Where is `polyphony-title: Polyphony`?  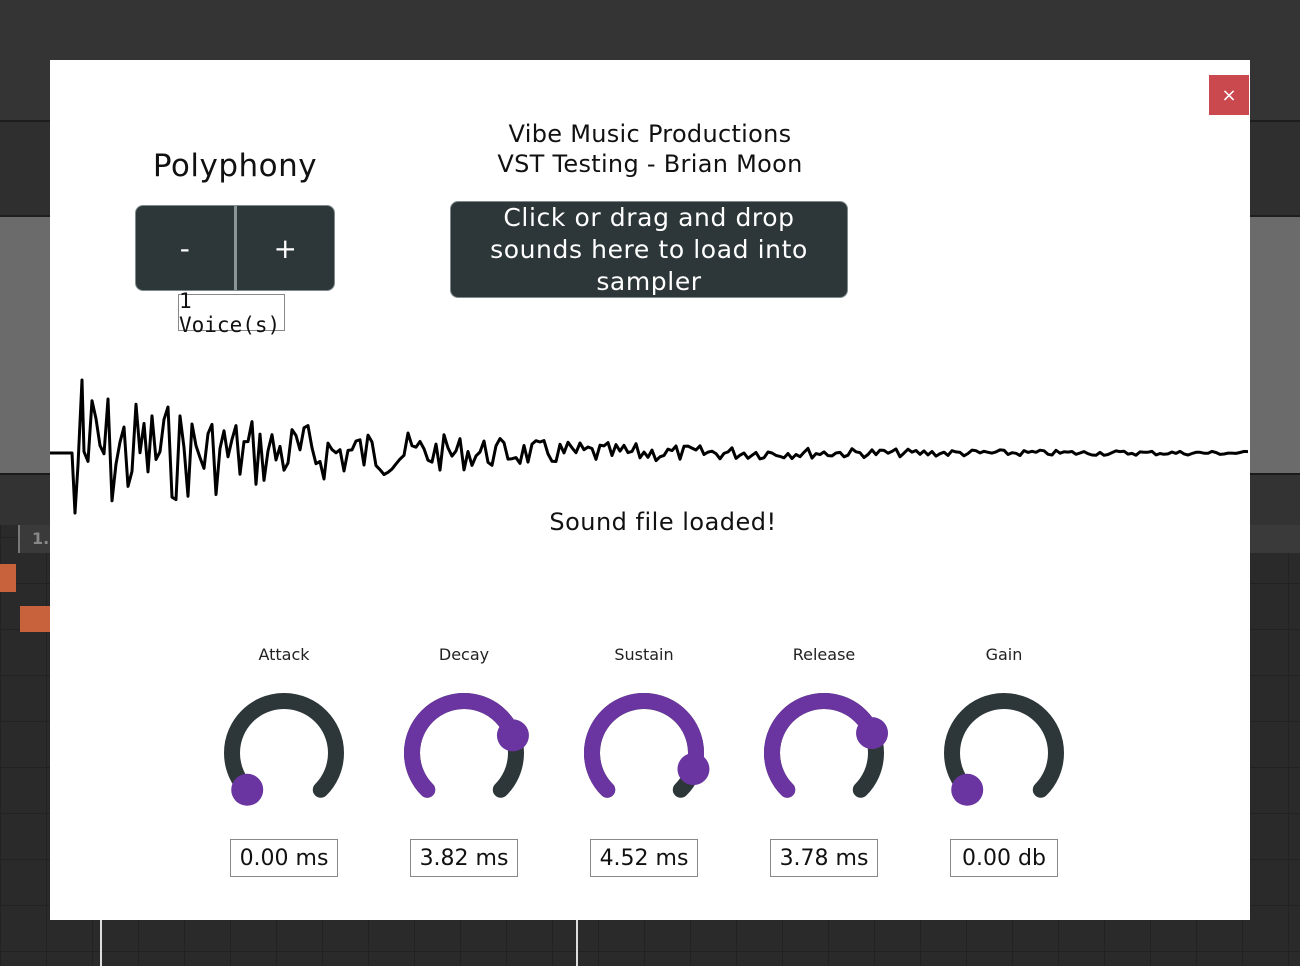 polyphony-title: Polyphony is located at coordinates (235, 166).